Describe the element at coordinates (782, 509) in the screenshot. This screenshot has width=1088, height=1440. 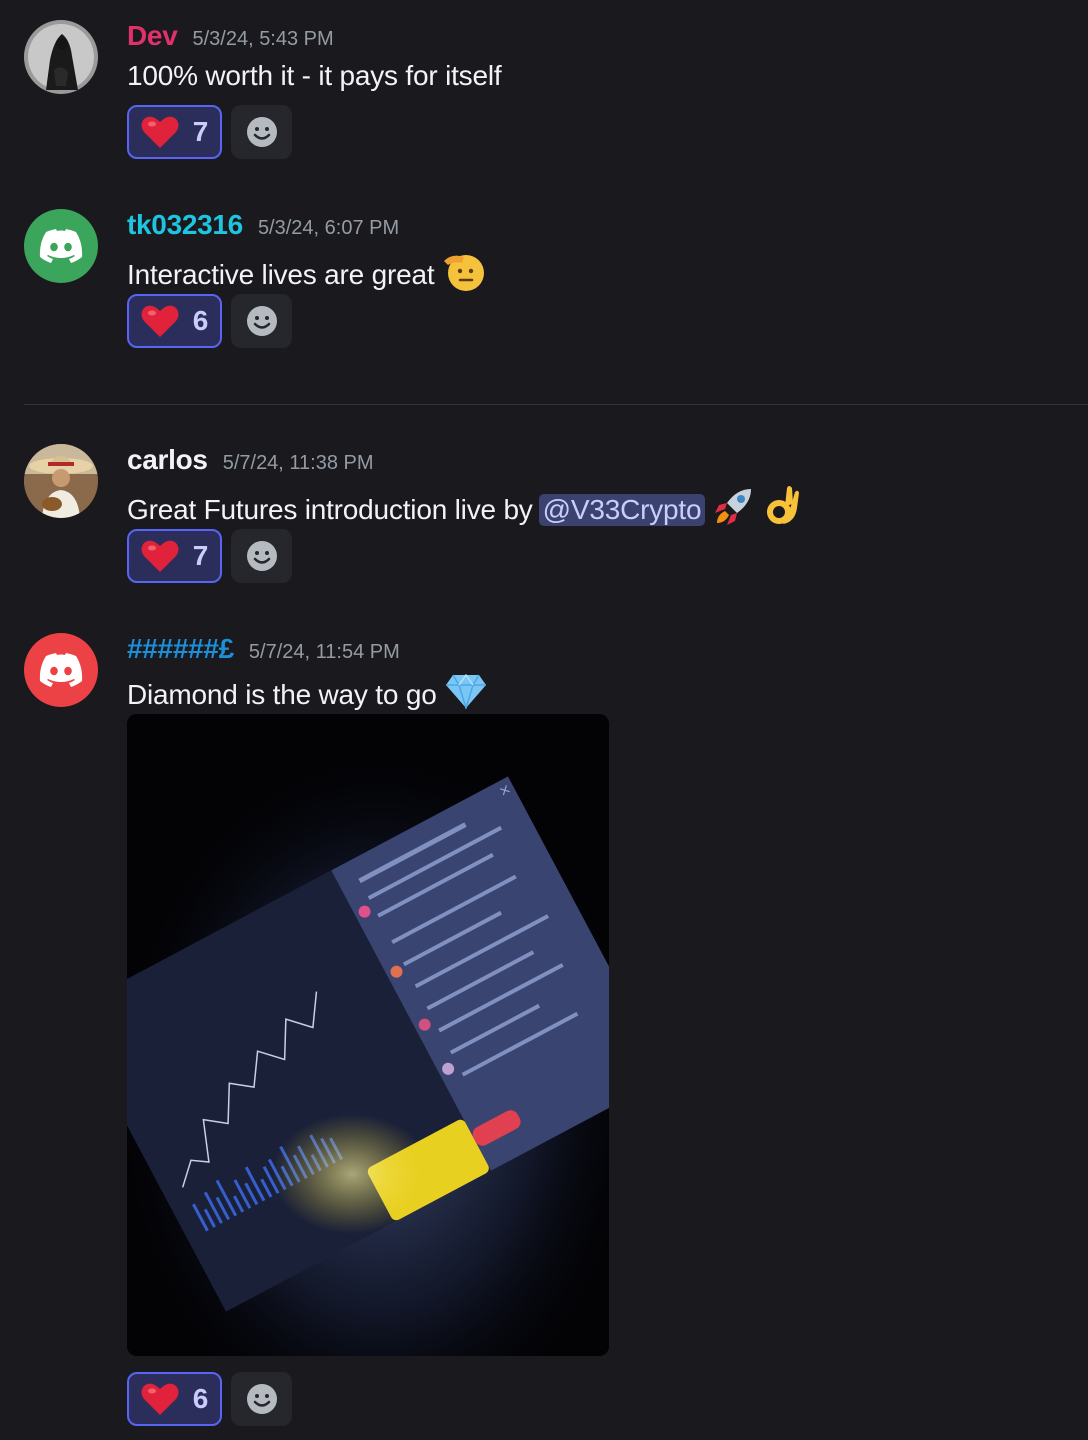
I see `ok-hand-icon` at that location.